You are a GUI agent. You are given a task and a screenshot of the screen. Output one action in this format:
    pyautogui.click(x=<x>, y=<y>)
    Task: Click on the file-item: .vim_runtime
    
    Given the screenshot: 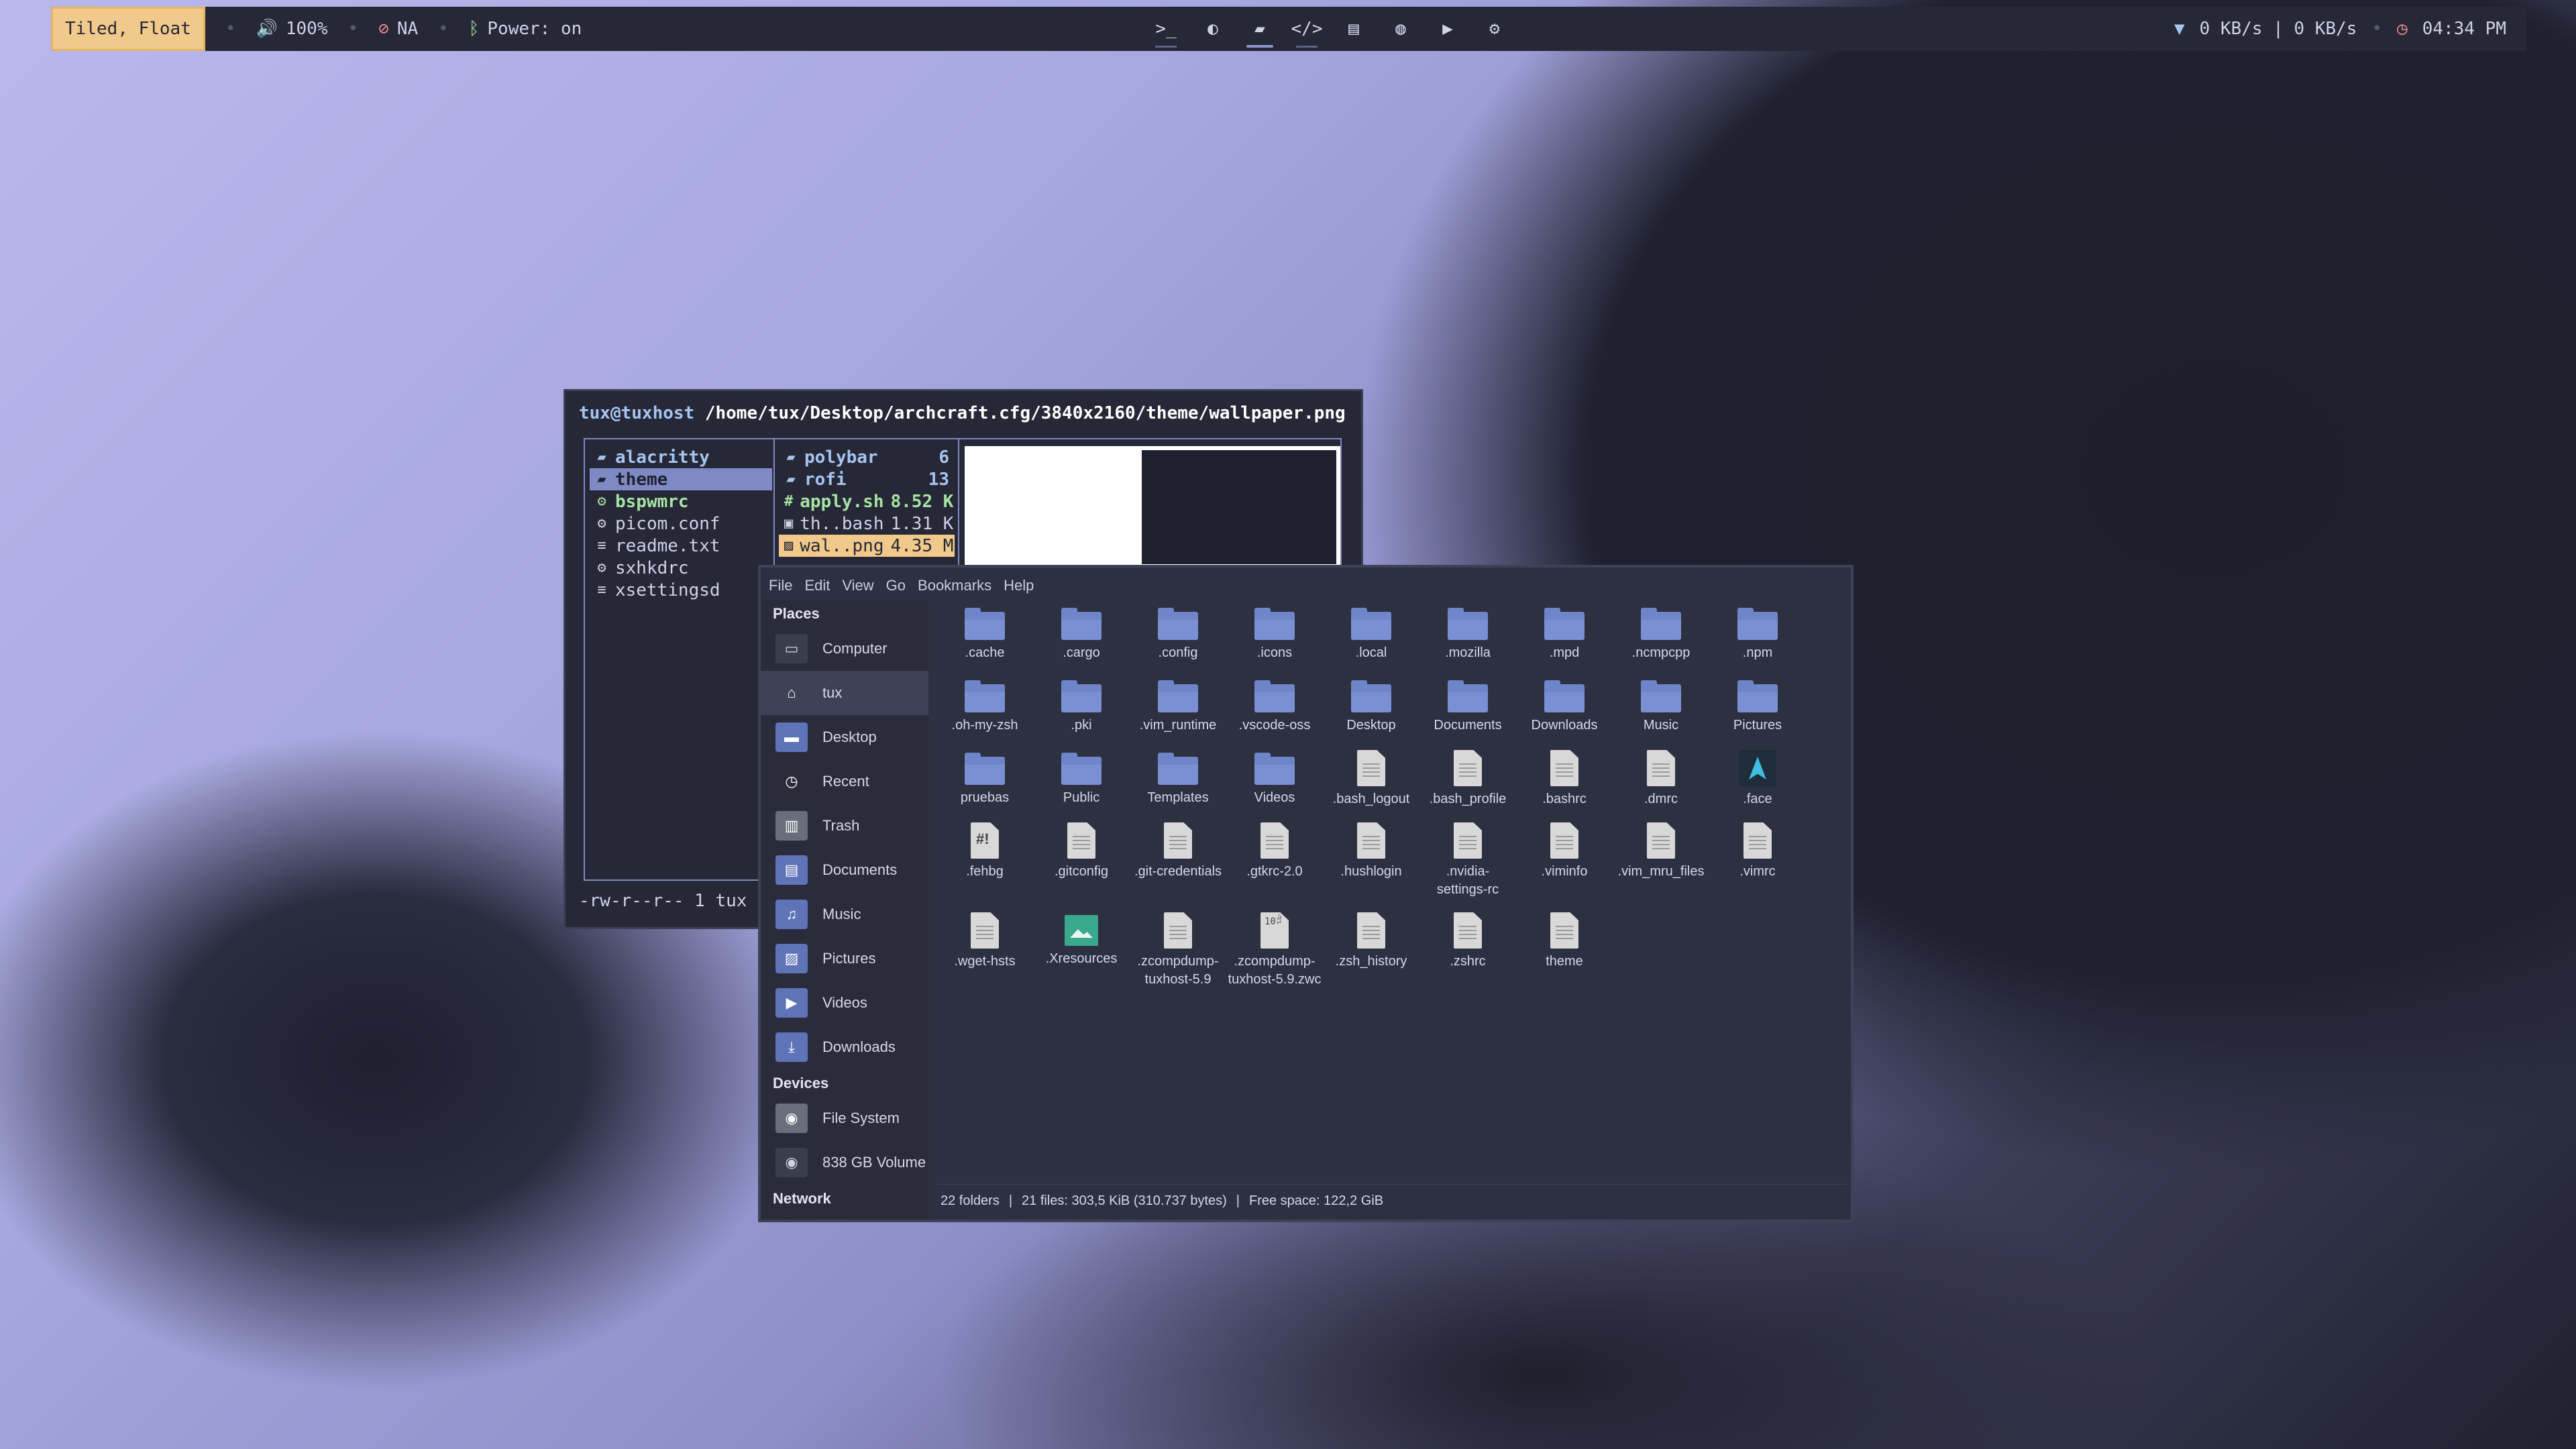 What is the action you would take?
    pyautogui.click(x=1178, y=712)
    